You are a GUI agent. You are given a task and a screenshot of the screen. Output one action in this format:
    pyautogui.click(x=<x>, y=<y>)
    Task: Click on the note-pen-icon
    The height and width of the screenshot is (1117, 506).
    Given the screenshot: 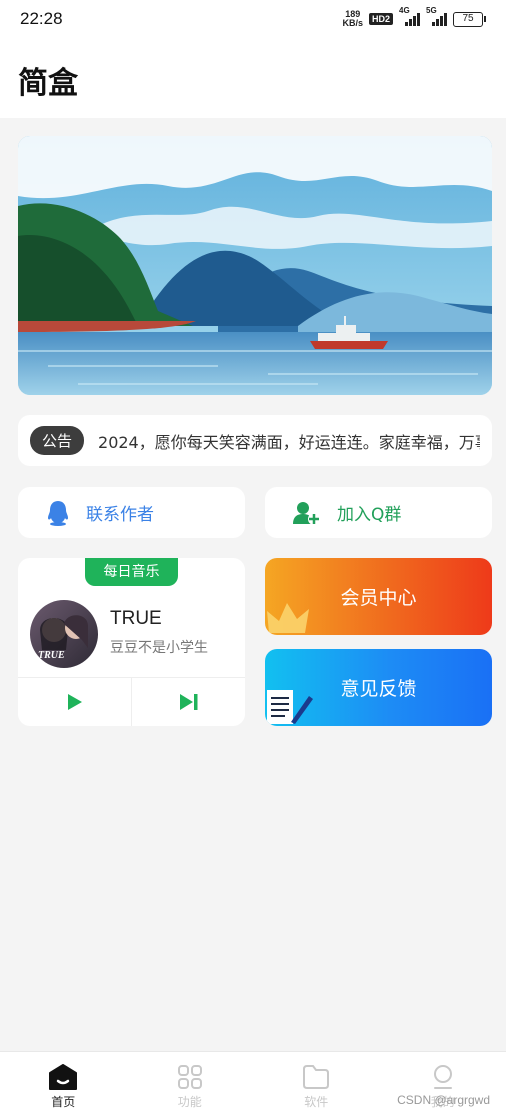 What is the action you would take?
    pyautogui.click(x=290, y=707)
    